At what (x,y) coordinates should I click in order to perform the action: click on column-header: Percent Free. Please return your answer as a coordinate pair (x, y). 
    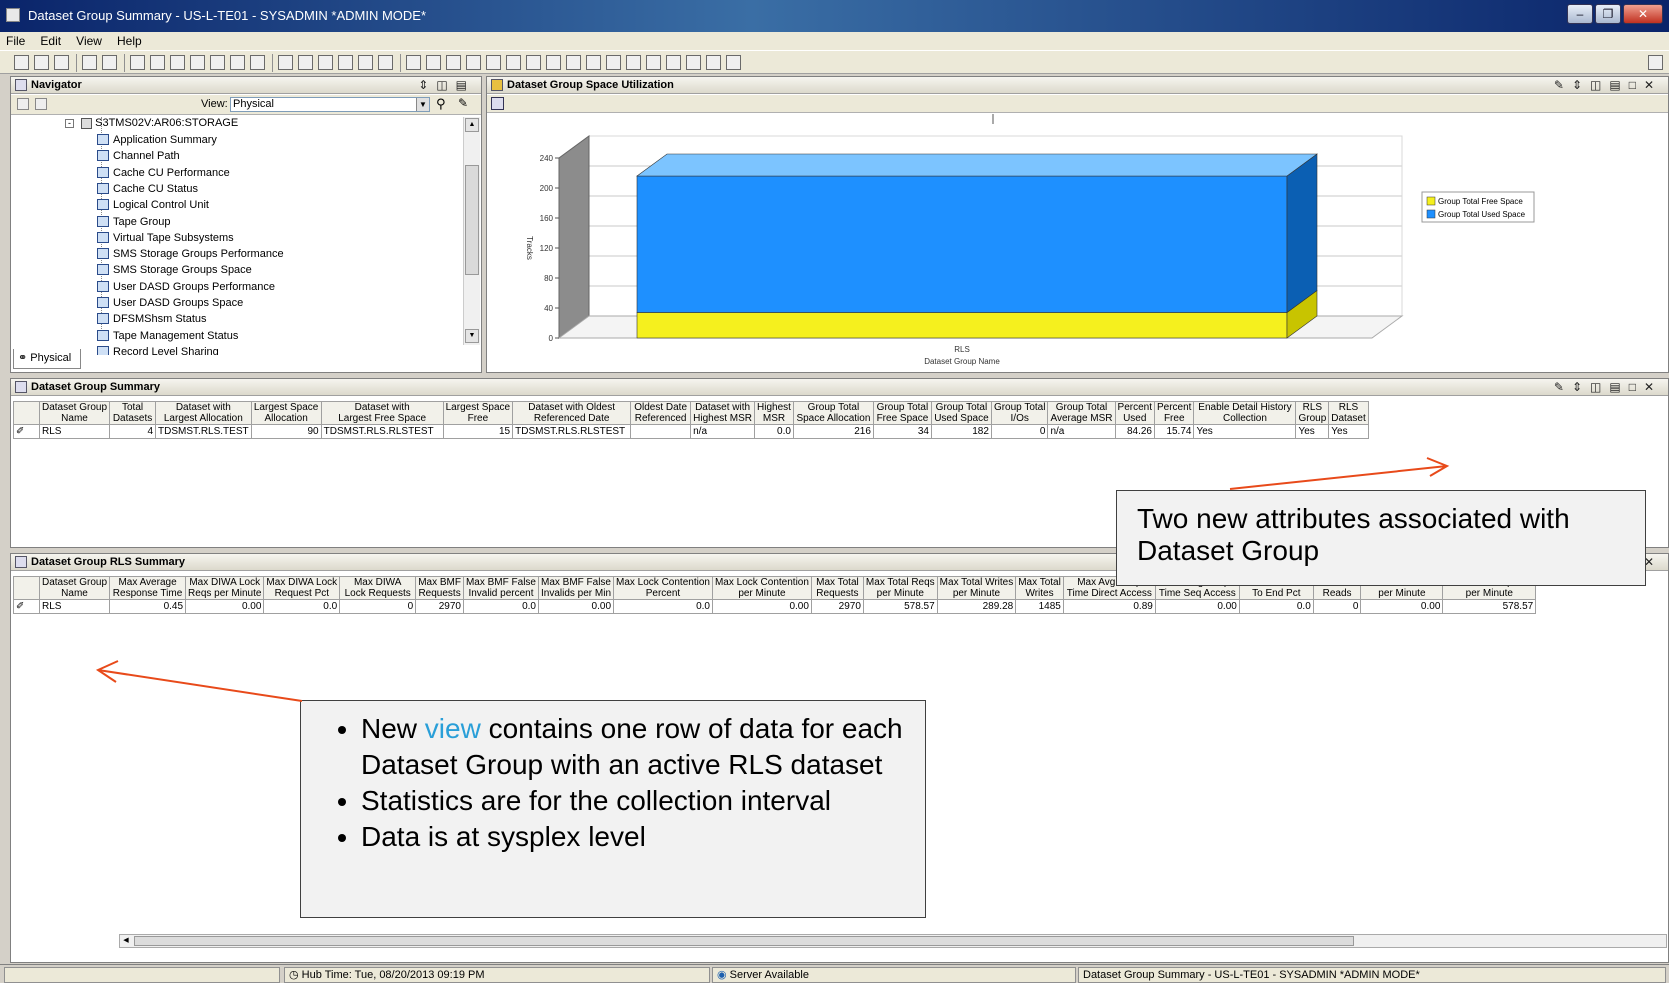
    Looking at the image, I should click on (1174, 413).